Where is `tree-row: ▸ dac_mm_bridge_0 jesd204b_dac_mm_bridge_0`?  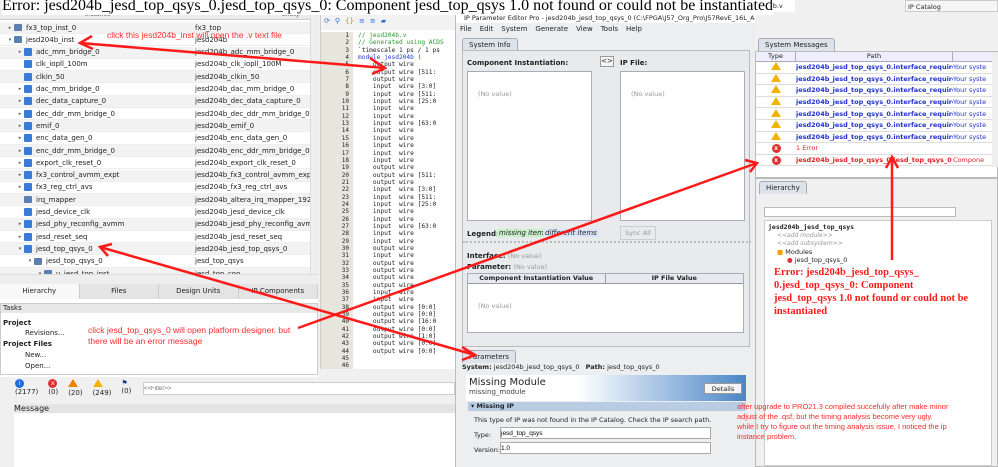 tree-row: ▸ dac_mm_bridge_0 jesd204b_dac_mm_bridge_0 is located at coordinates (155, 90).